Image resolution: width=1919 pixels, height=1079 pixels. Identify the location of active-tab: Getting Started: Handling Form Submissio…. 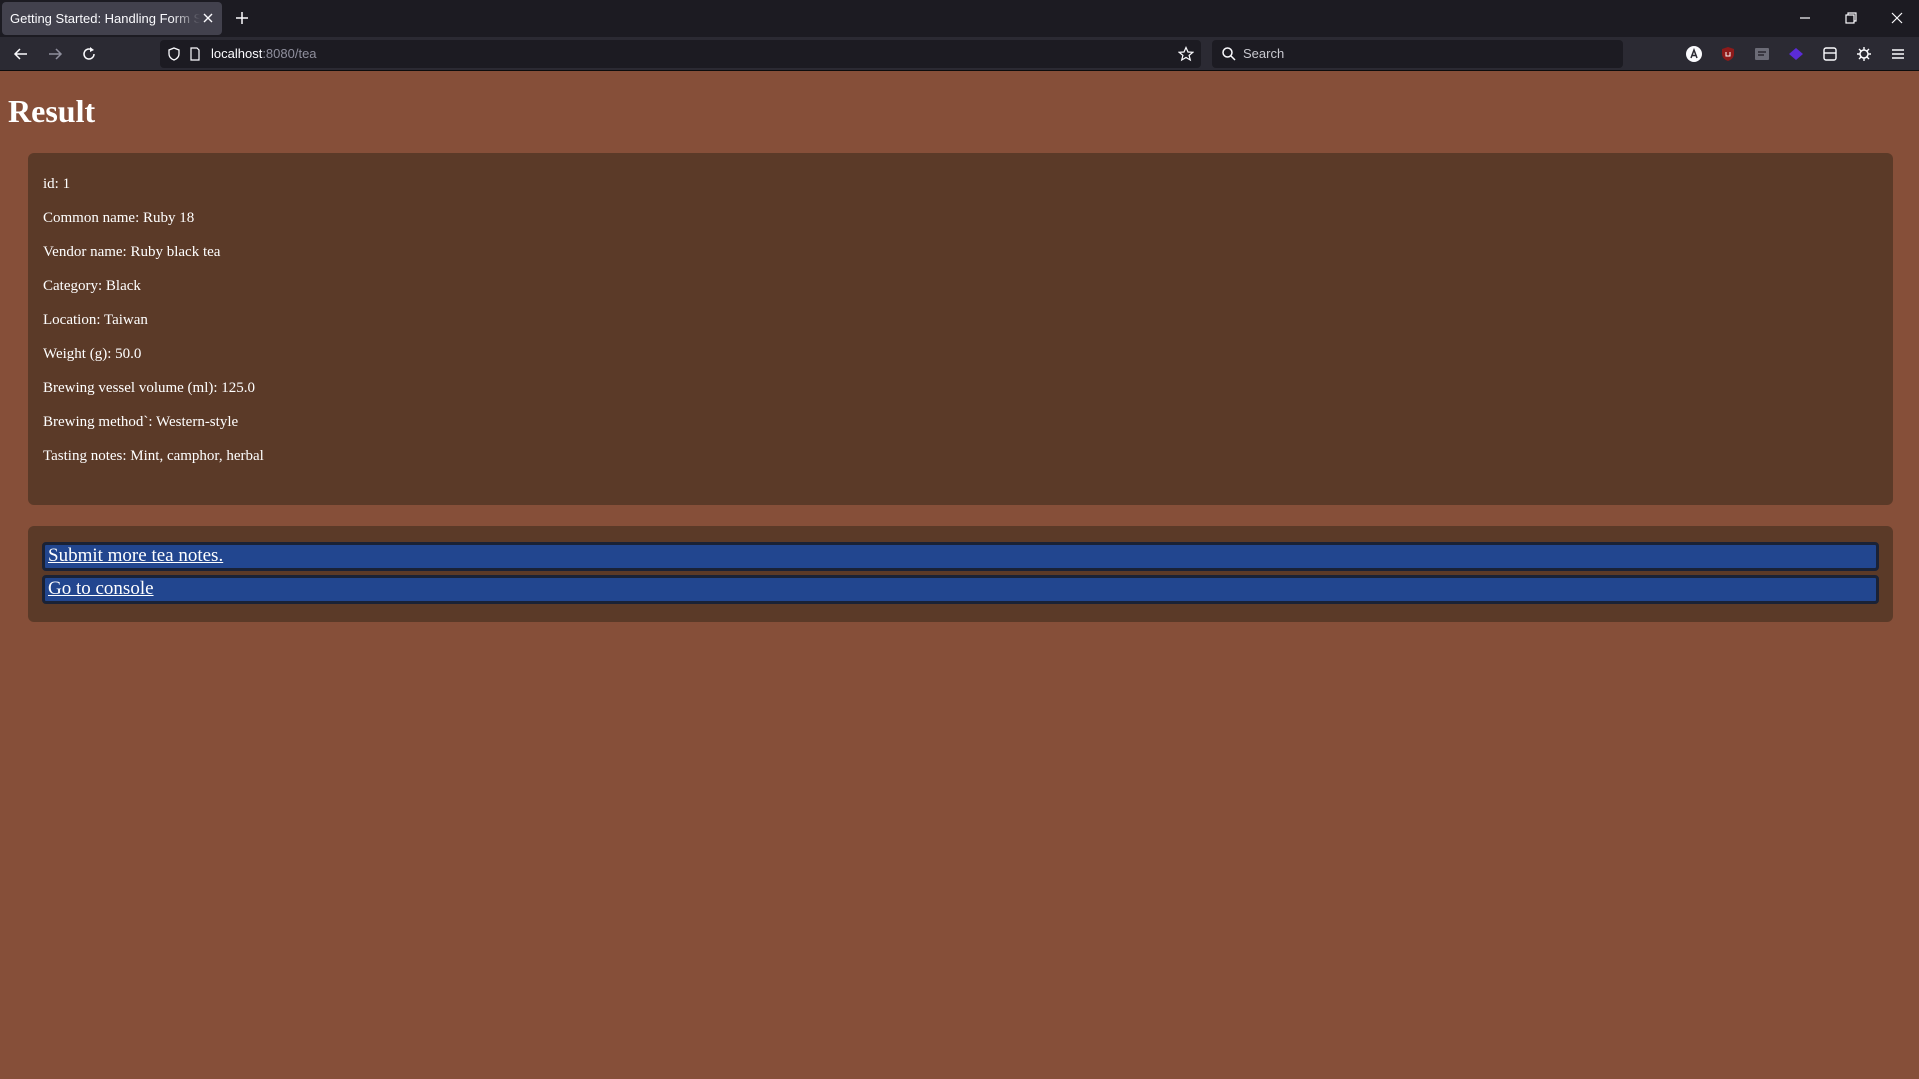
(112, 18).